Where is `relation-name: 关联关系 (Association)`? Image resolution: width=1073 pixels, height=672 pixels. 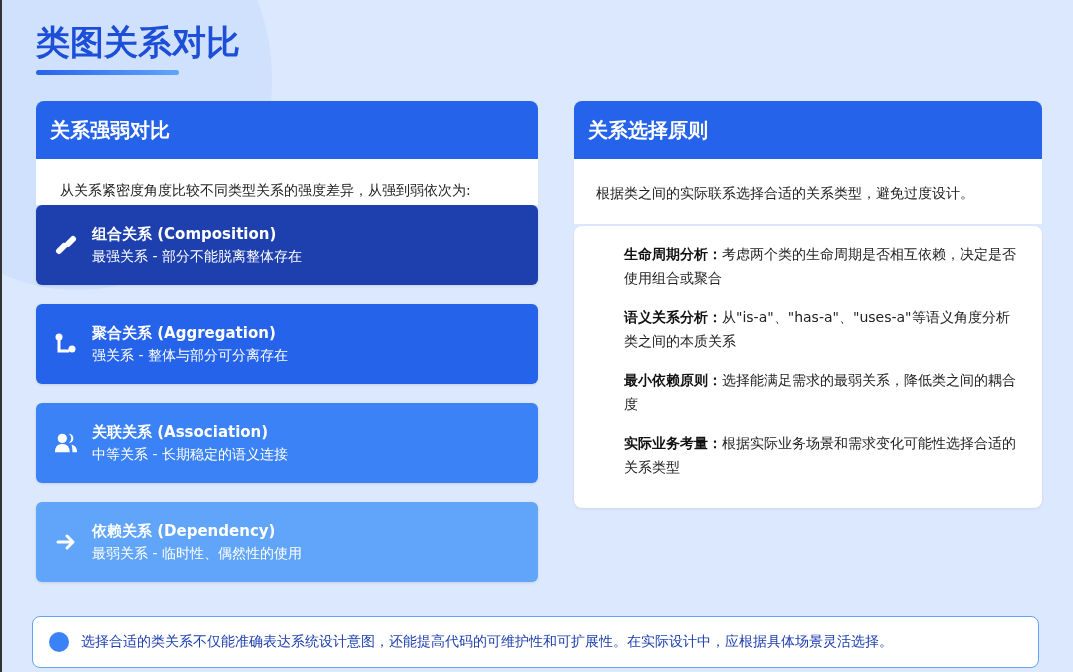 relation-name: 关联关系 (Association) is located at coordinates (181, 432).